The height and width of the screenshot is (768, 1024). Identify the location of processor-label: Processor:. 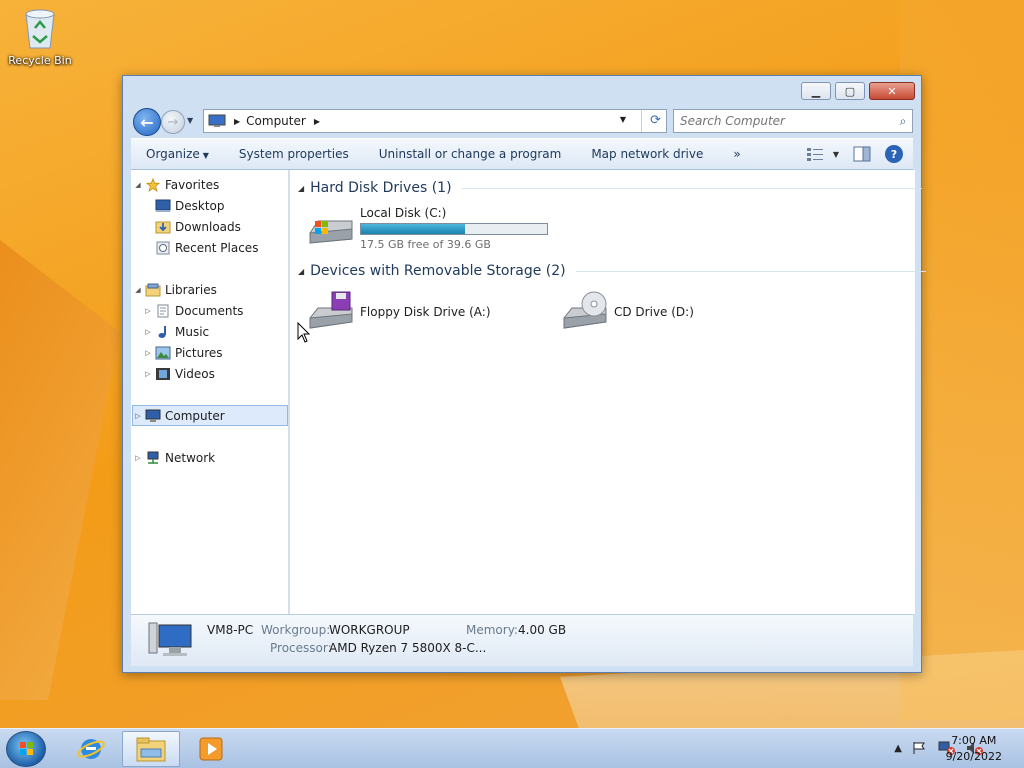
(301, 648).